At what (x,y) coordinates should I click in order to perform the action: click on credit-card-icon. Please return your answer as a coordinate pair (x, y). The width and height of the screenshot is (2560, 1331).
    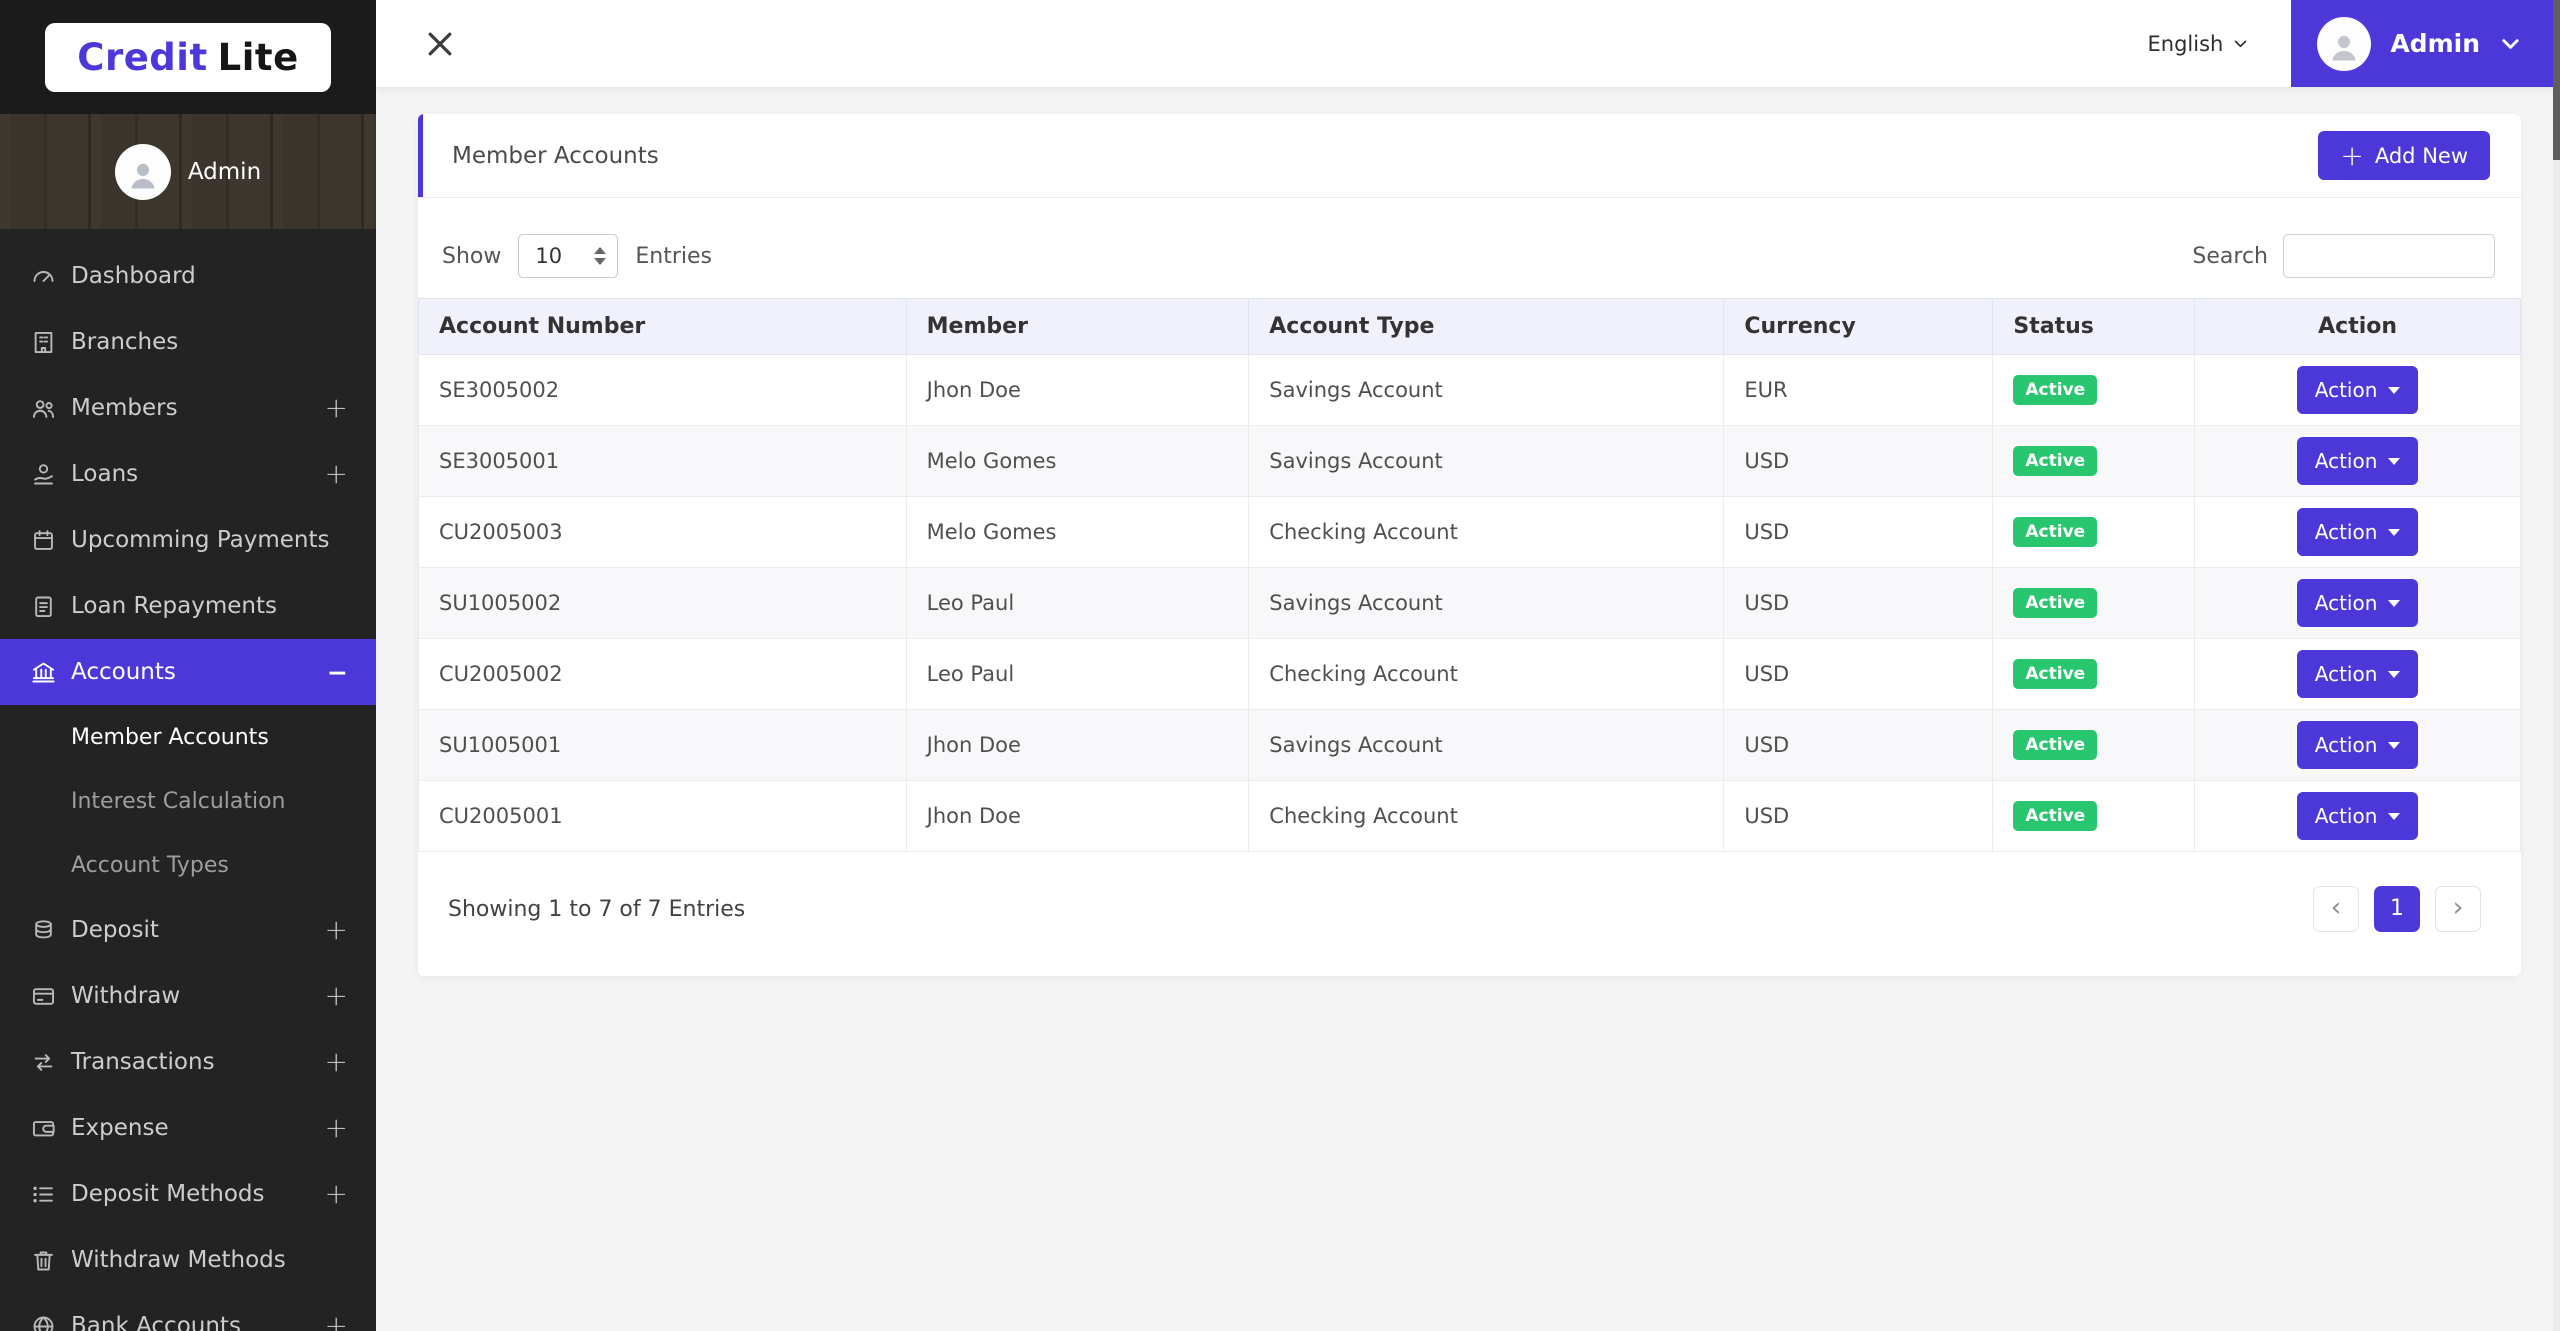
    Looking at the image, I should click on (43, 996).